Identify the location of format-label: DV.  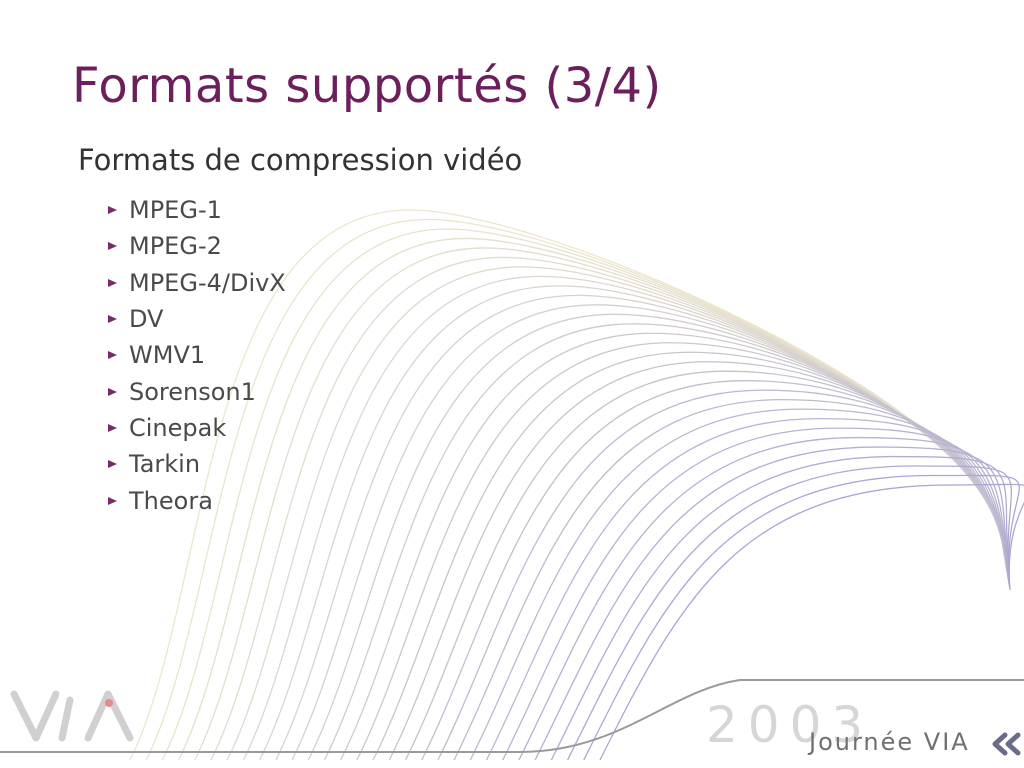
(146, 319).